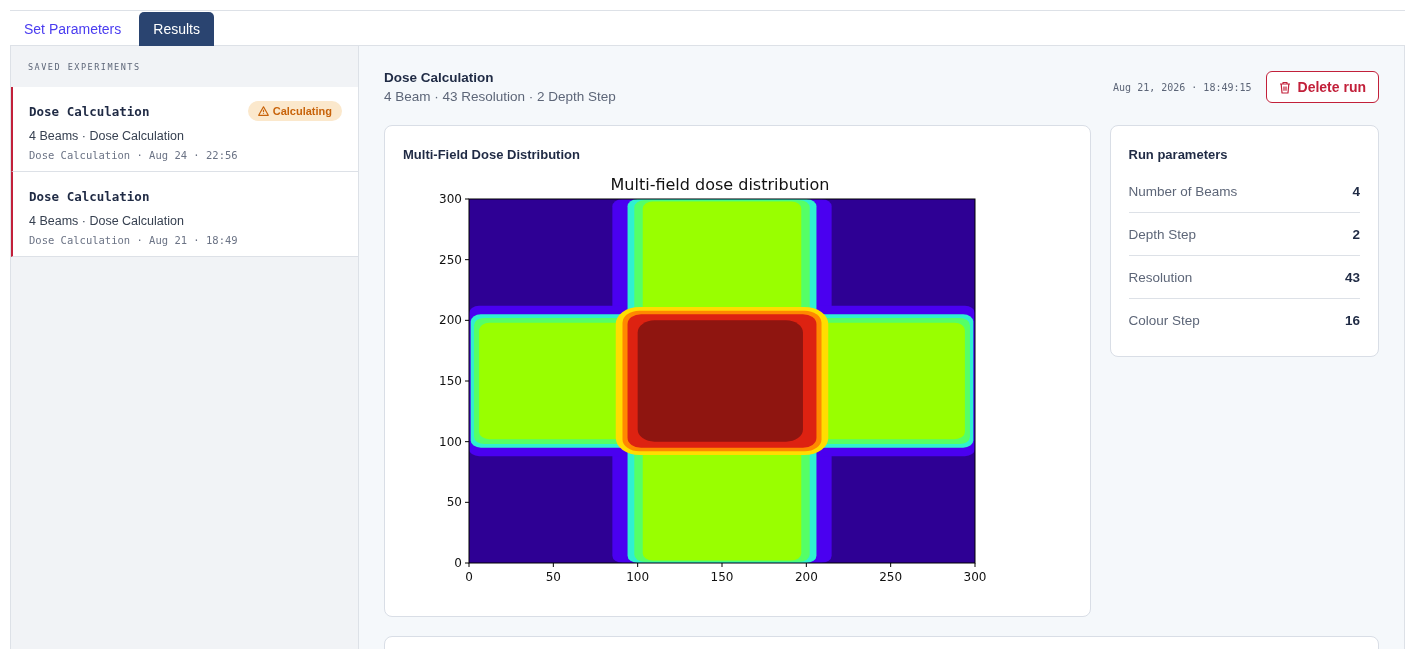 This screenshot has width=1414, height=650. What do you see at coordinates (1356, 191) in the screenshot?
I see `parameter-value: 4` at bounding box center [1356, 191].